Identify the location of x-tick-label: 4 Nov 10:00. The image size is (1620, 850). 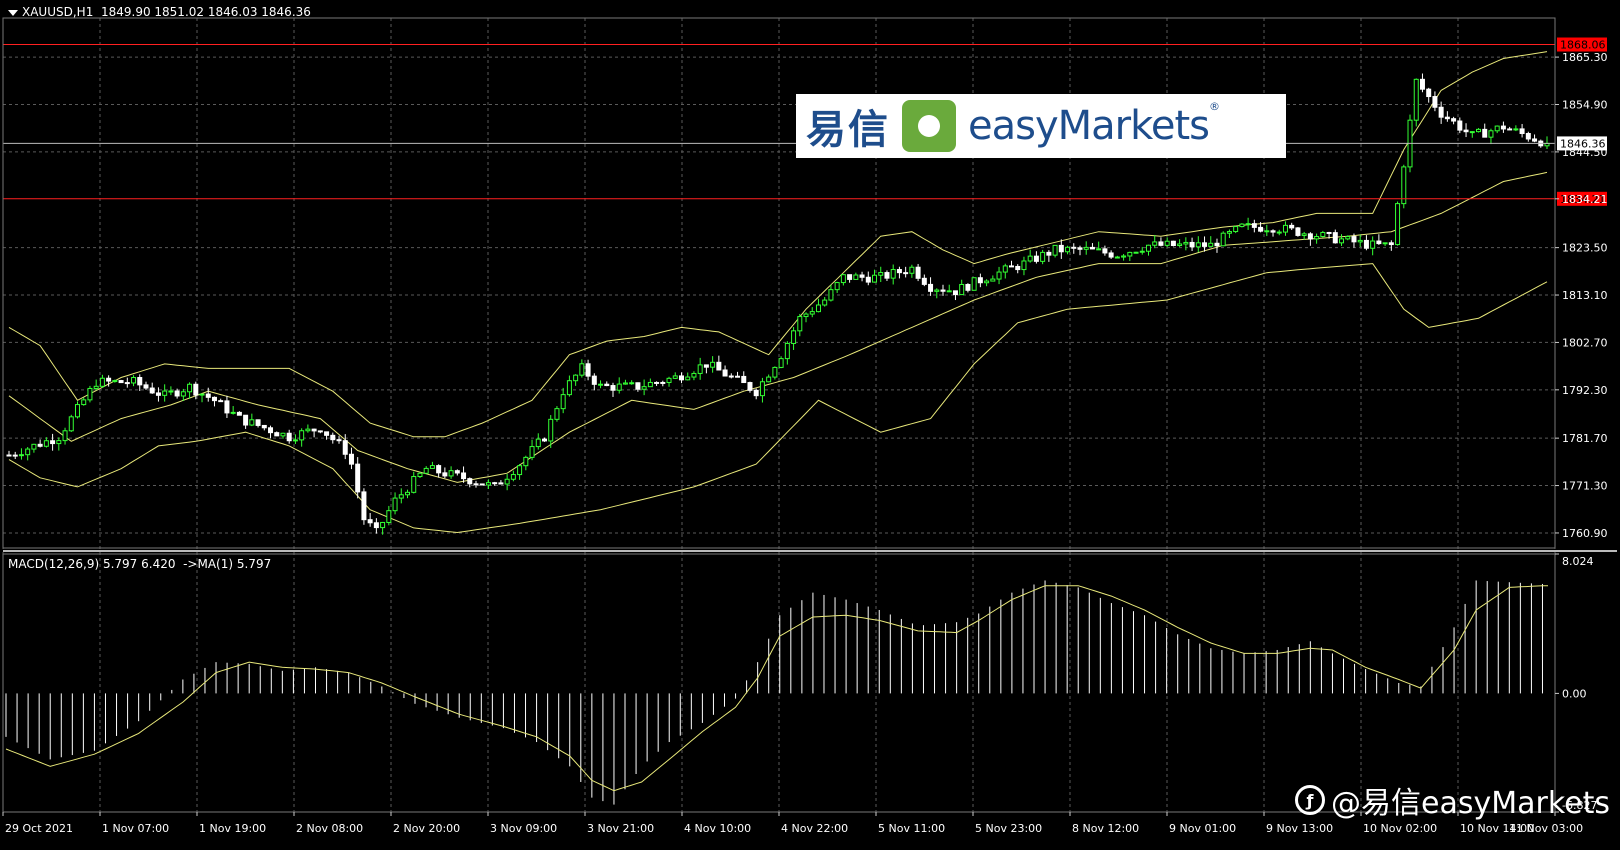
(717, 828).